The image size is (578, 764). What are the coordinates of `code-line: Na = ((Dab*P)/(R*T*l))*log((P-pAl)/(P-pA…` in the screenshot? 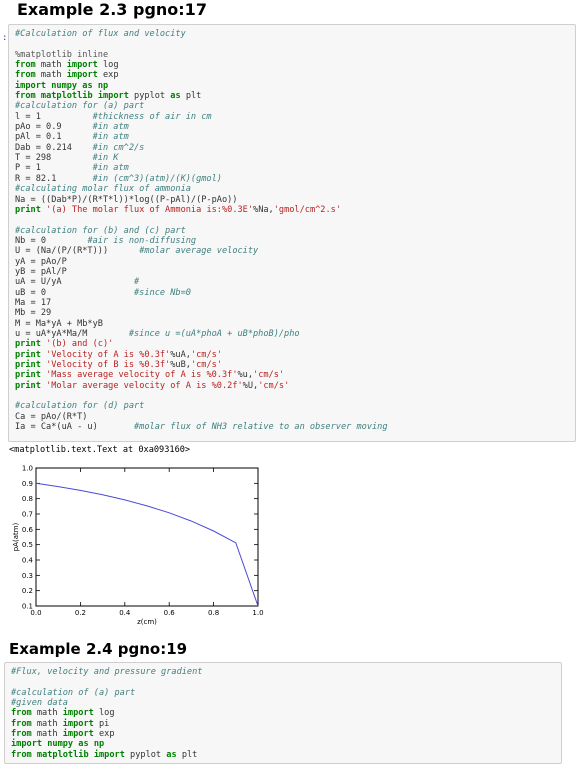 It's located at (126, 199).